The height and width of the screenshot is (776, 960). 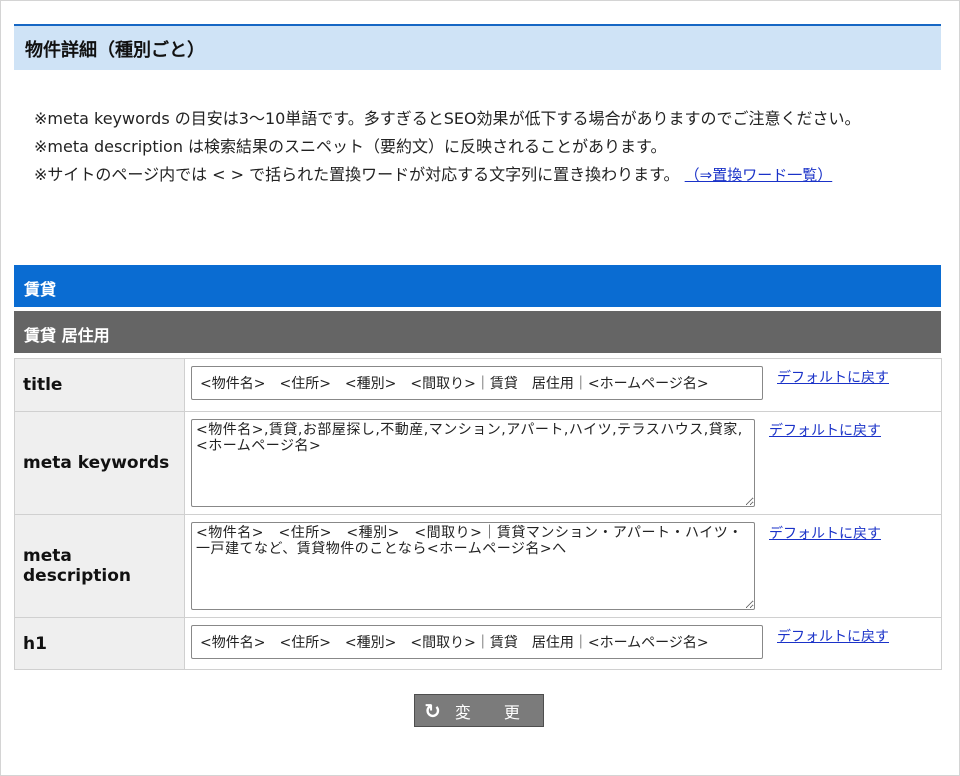 What do you see at coordinates (99, 566) in the screenshot?
I see `row-label-meta-description: meta description` at bounding box center [99, 566].